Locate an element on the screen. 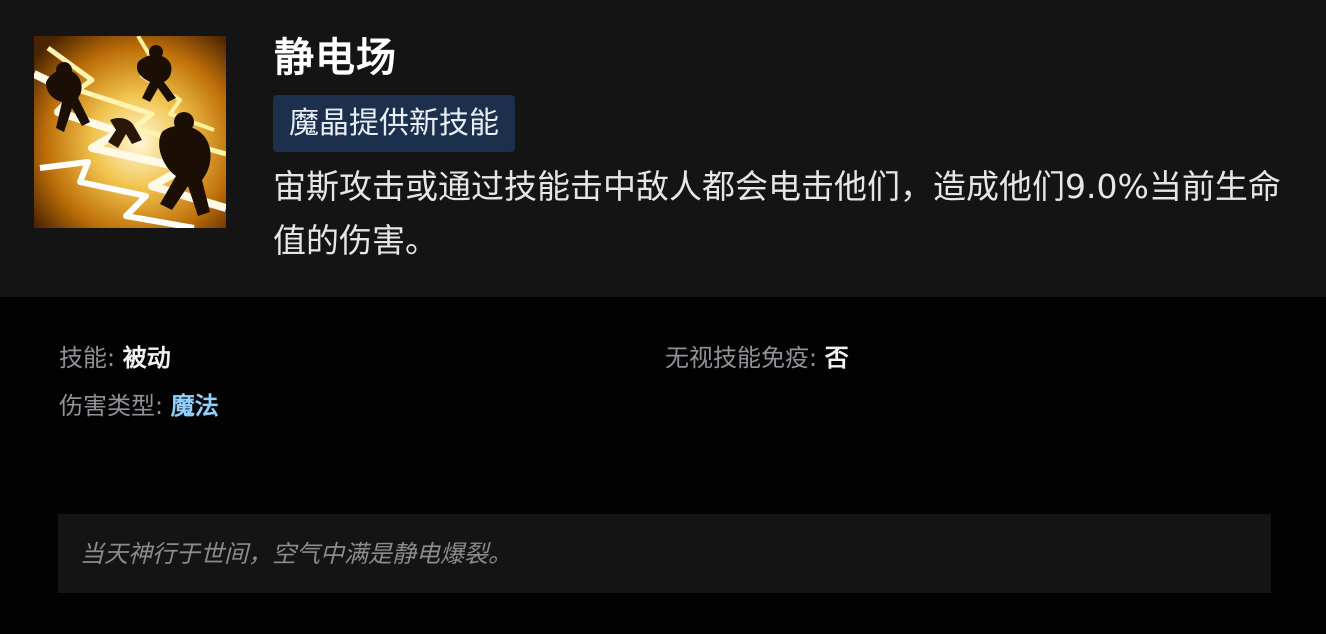 The height and width of the screenshot is (634, 1326). lore-text: 当天神行于世间，空气中满是静电爆裂。 is located at coordinates (296, 554).